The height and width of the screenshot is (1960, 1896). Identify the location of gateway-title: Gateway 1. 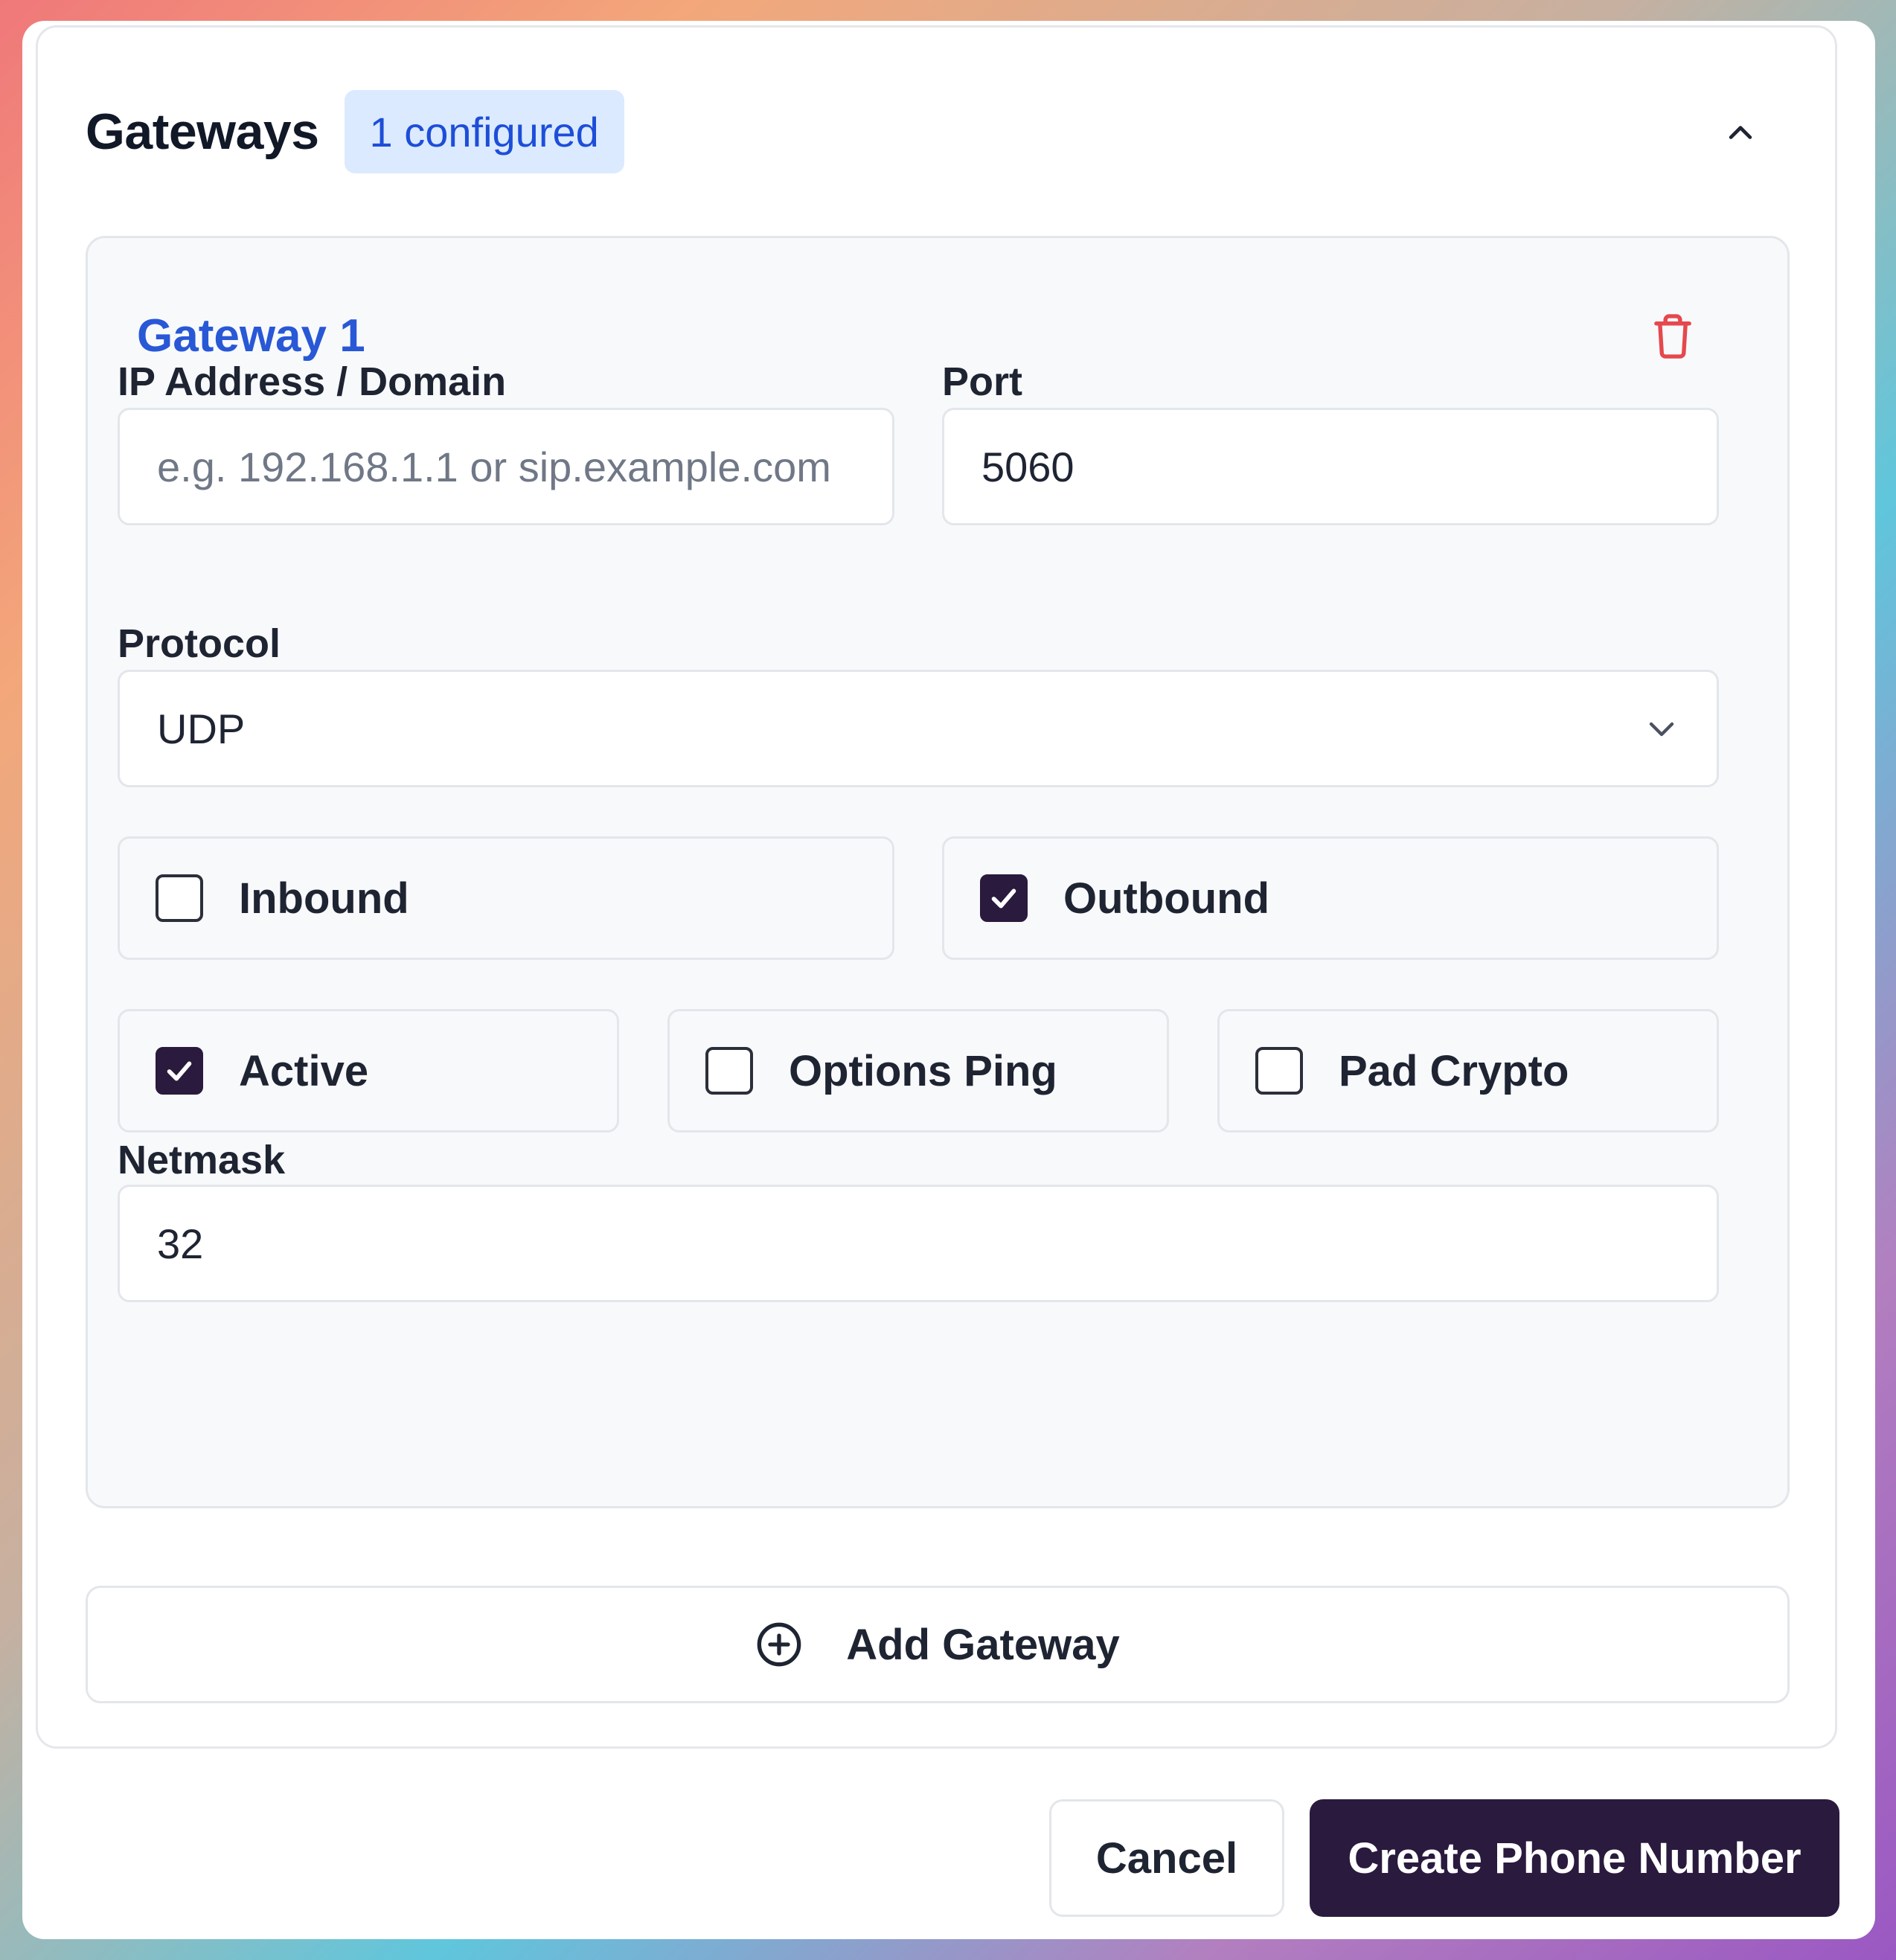
(251, 336).